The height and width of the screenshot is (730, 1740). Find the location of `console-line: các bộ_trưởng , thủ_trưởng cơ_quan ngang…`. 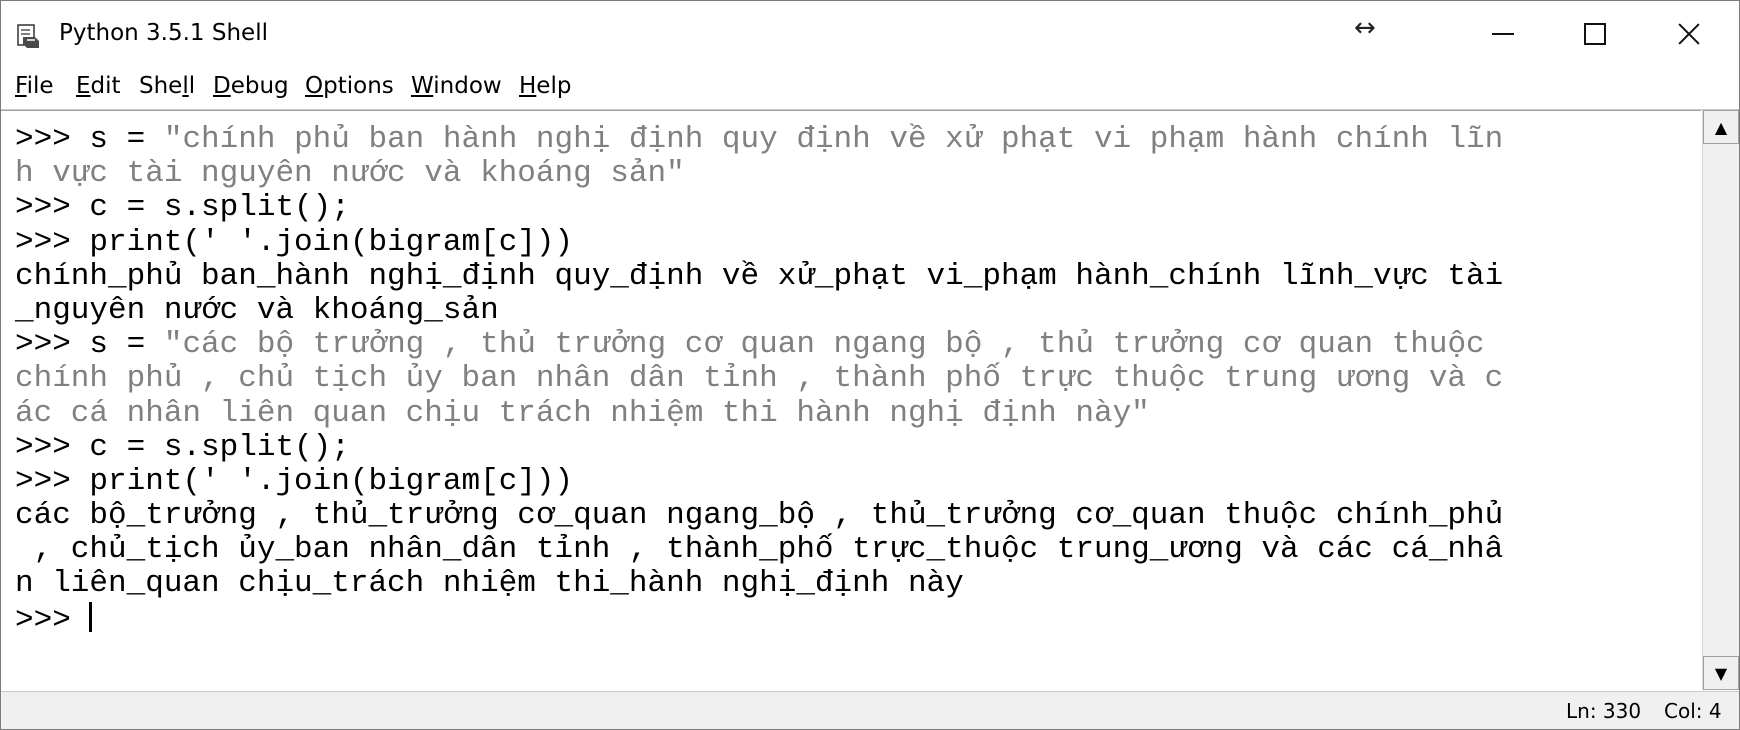

console-line: các bộ_trưởng , thủ_trưởng cơ_quan ngang… is located at coordinates (759, 516).